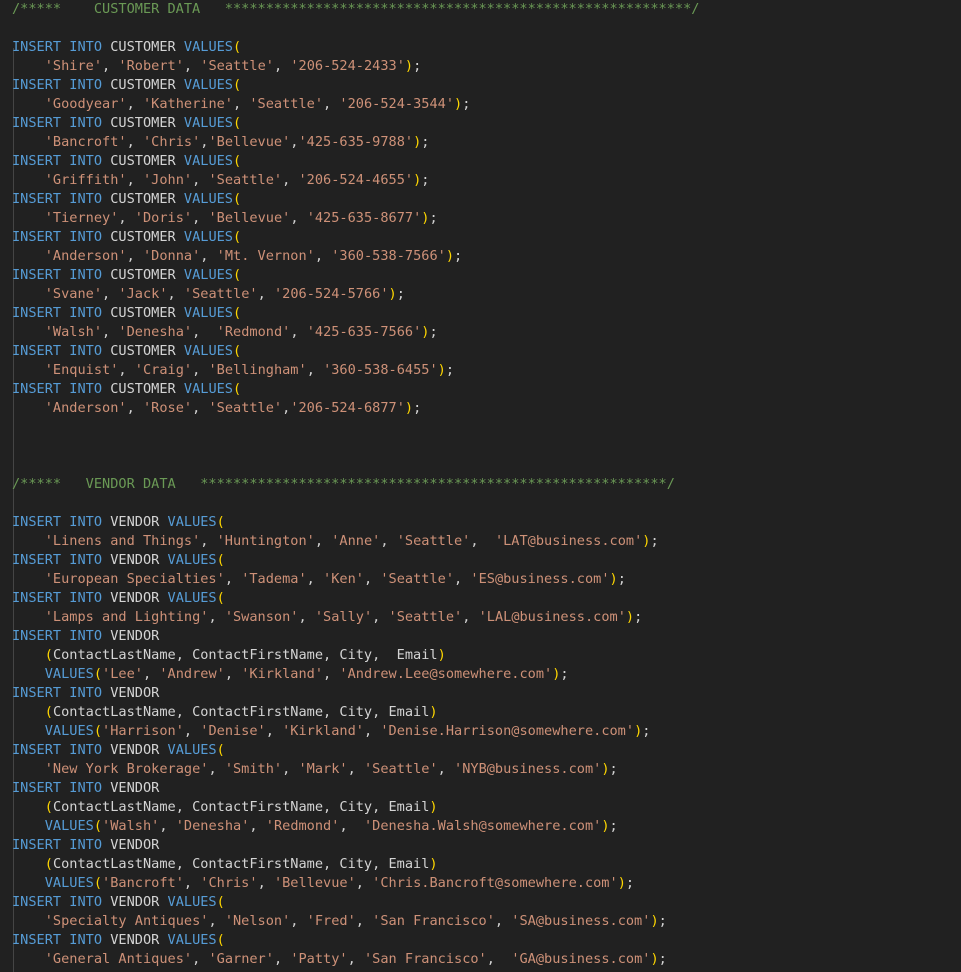 This screenshot has width=961, height=972. What do you see at coordinates (314, 883) in the screenshot?
I see `string-literal: 'Bellevue'` at bounding box center [314, 883].